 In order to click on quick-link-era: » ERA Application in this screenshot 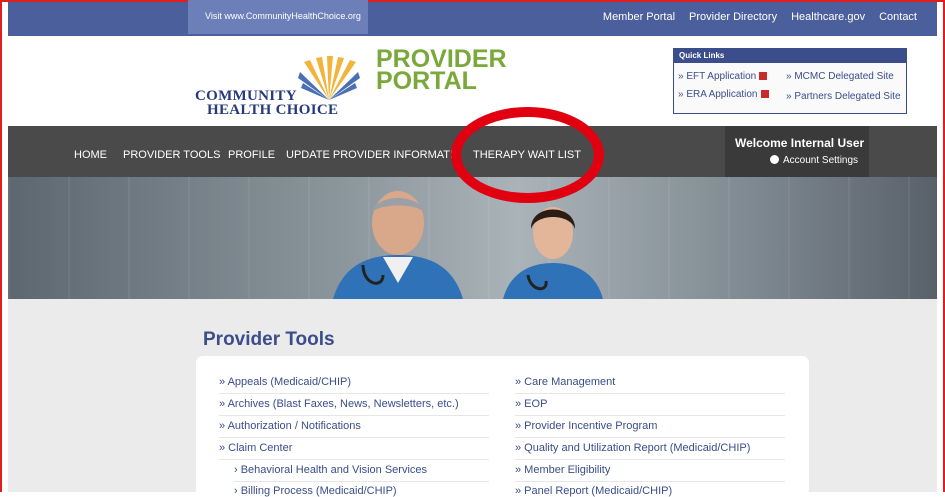, I will do `click(723, 94)`.